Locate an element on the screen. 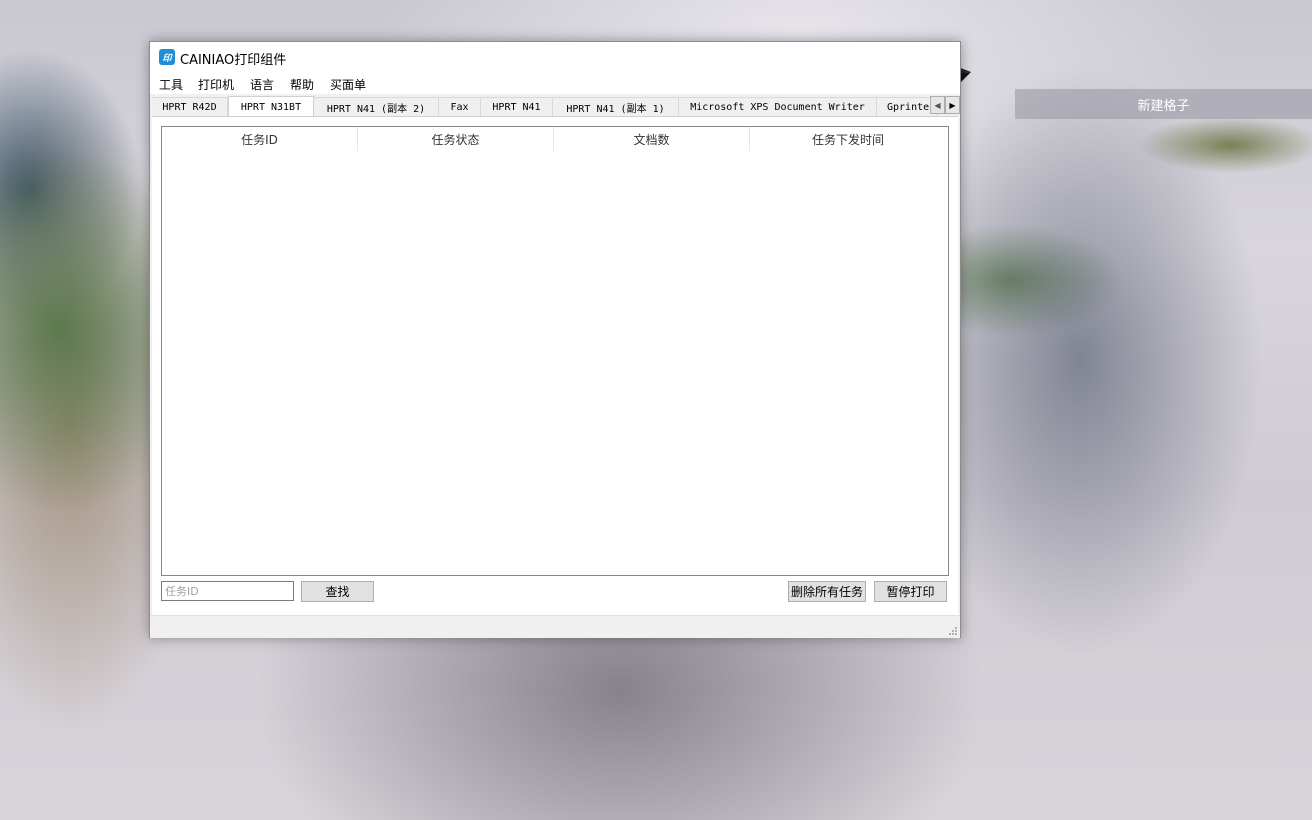 Image resolution: width=1312 pixels, height=820 pixels. column-issue-time: 任务下发时间 is located at coordinates (848, 139).